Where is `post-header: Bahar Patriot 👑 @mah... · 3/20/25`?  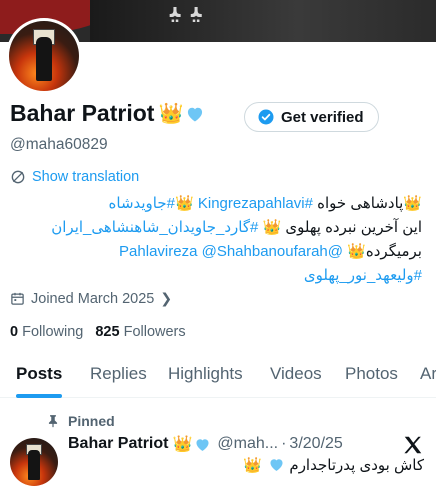
post-header: Bahar Patriot 👑 @mah... · 3/20/25 is located at coordinates (205, 444).